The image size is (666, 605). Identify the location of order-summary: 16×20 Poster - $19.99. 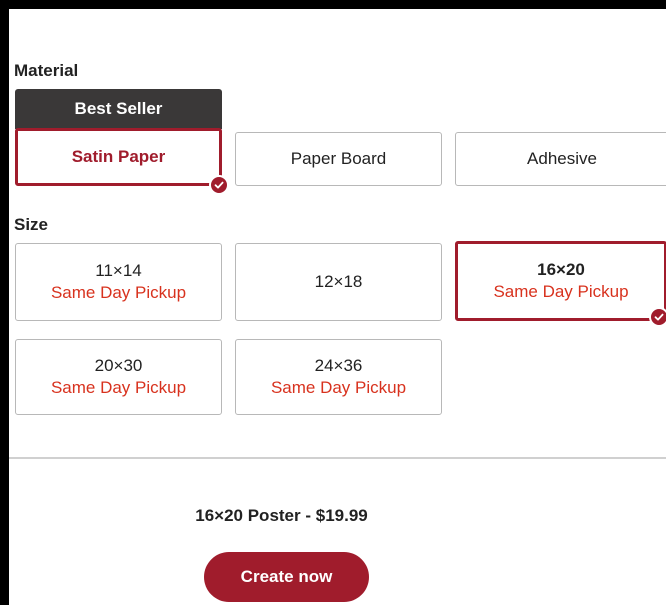
(281, 515).